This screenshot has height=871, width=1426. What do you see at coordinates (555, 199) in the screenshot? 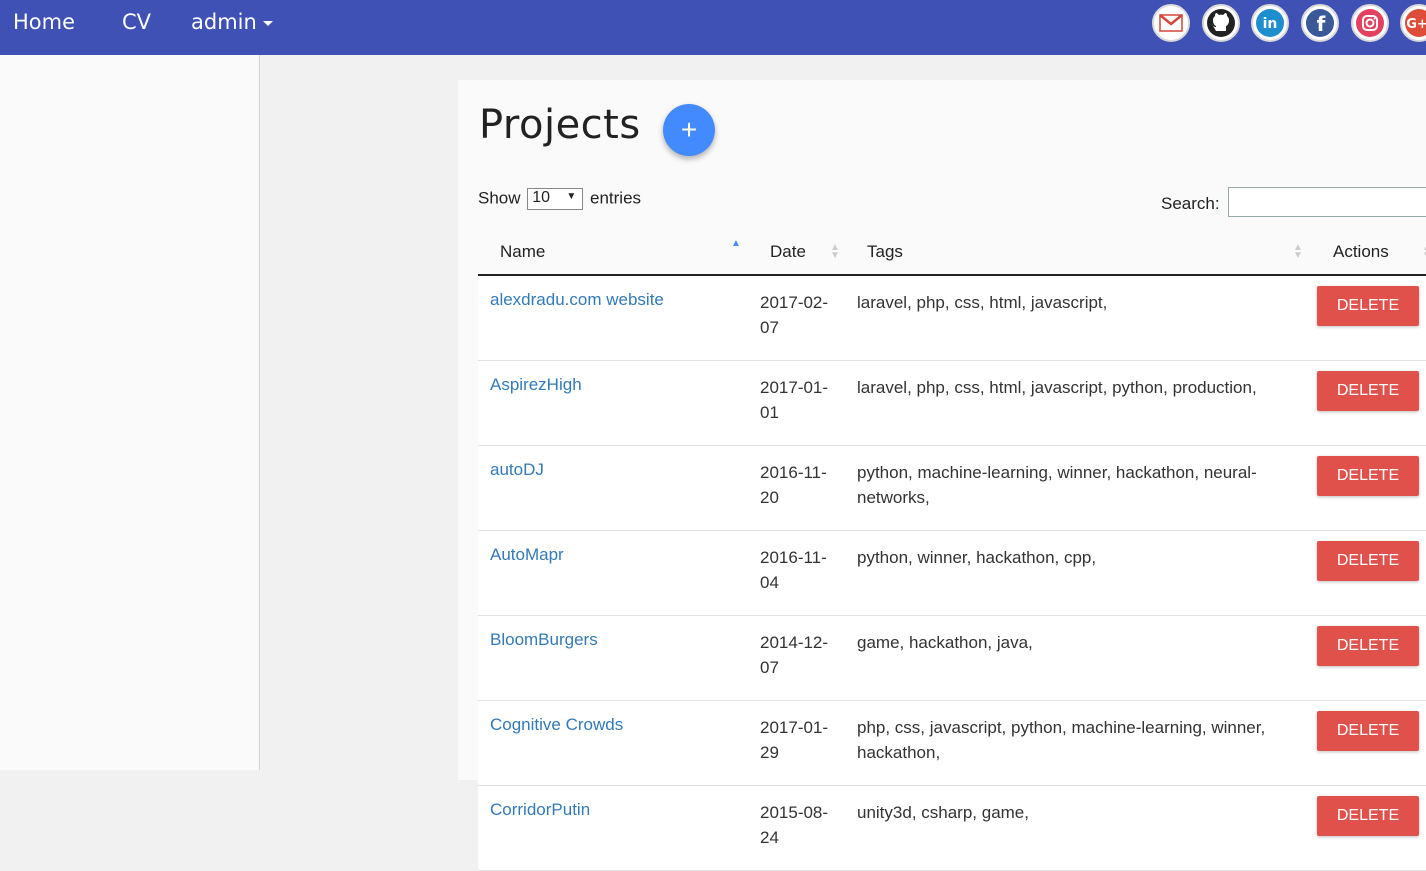
I see `entries-select: 10 ▼` at bounding box center [555, 199].